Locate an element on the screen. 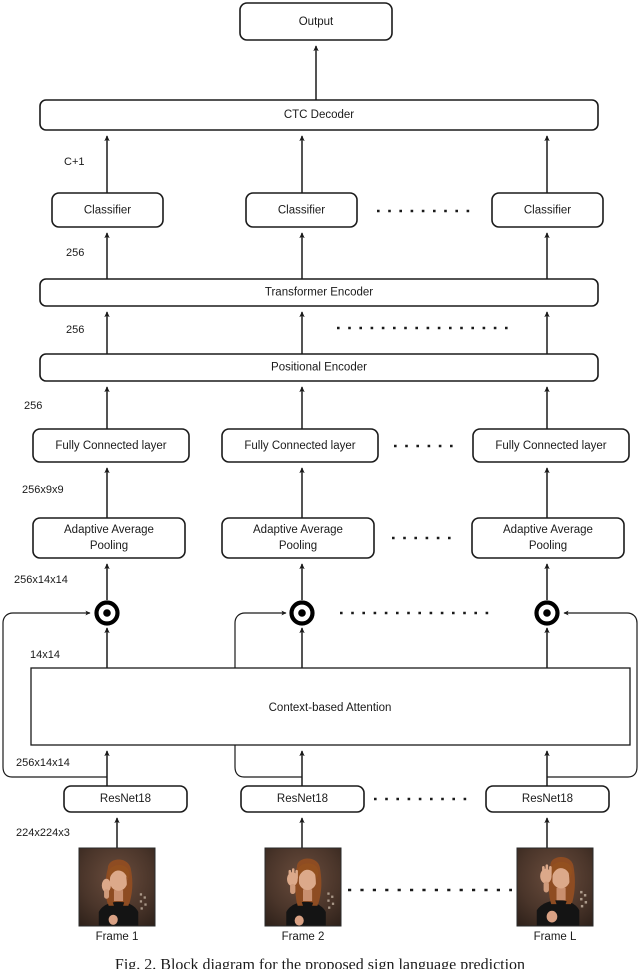 The height and width of the screenshot is (969, 640). positional-encoder-node: Positional Encoder is located at coordinates (319, 367).